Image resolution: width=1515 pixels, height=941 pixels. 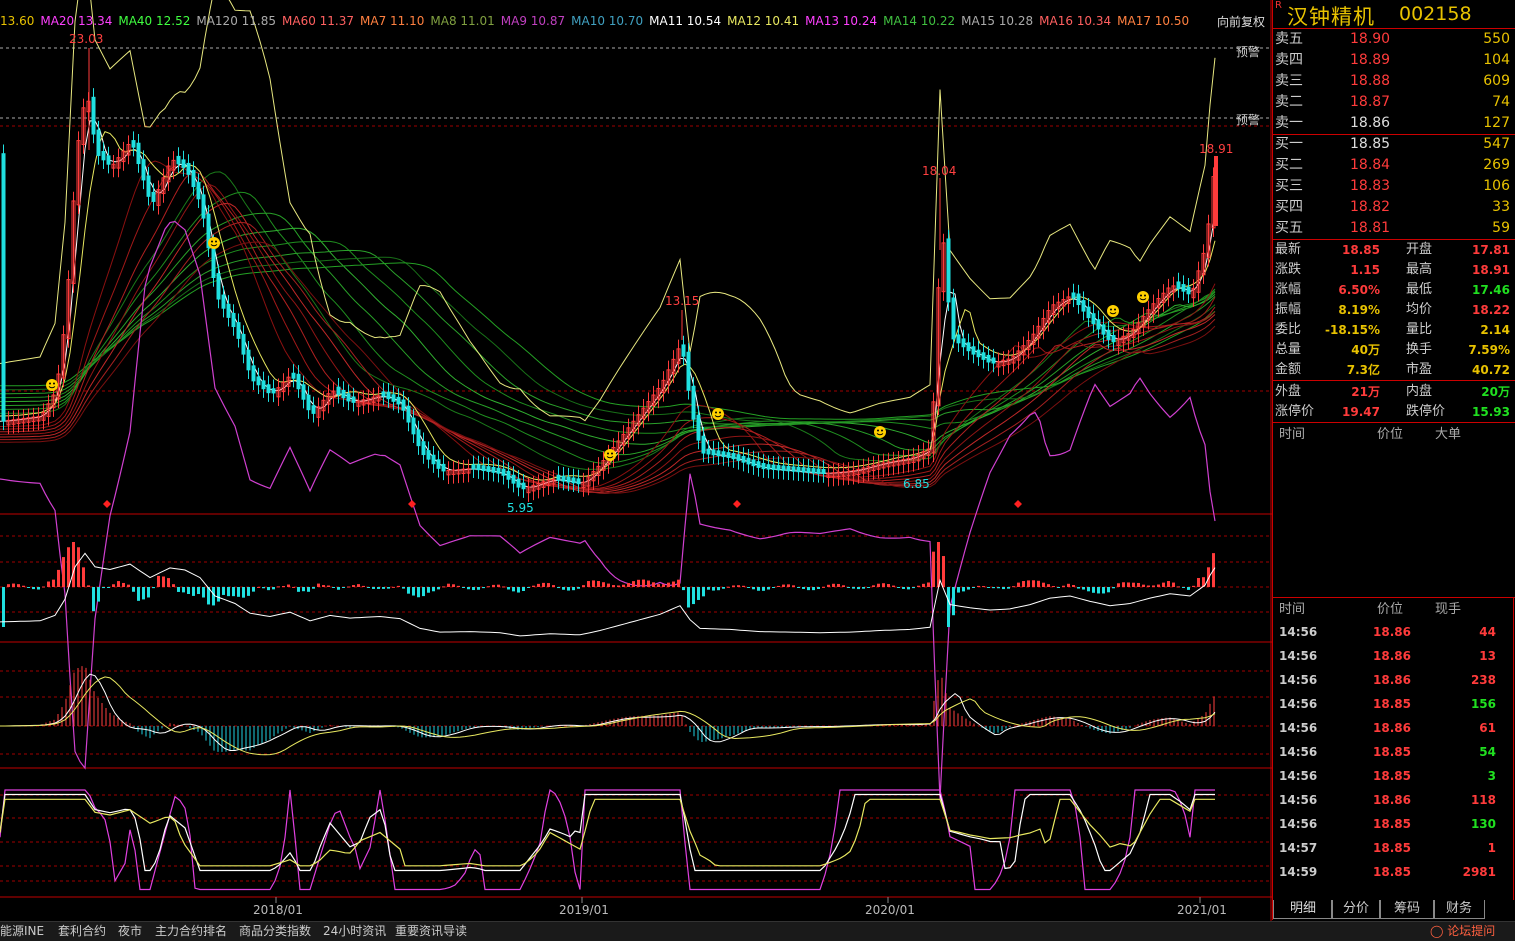 What do you see at coordinates (278, 910) in the screenshot?
I see `x-axis-label: 2018/01` at bounding box center [278, 910].